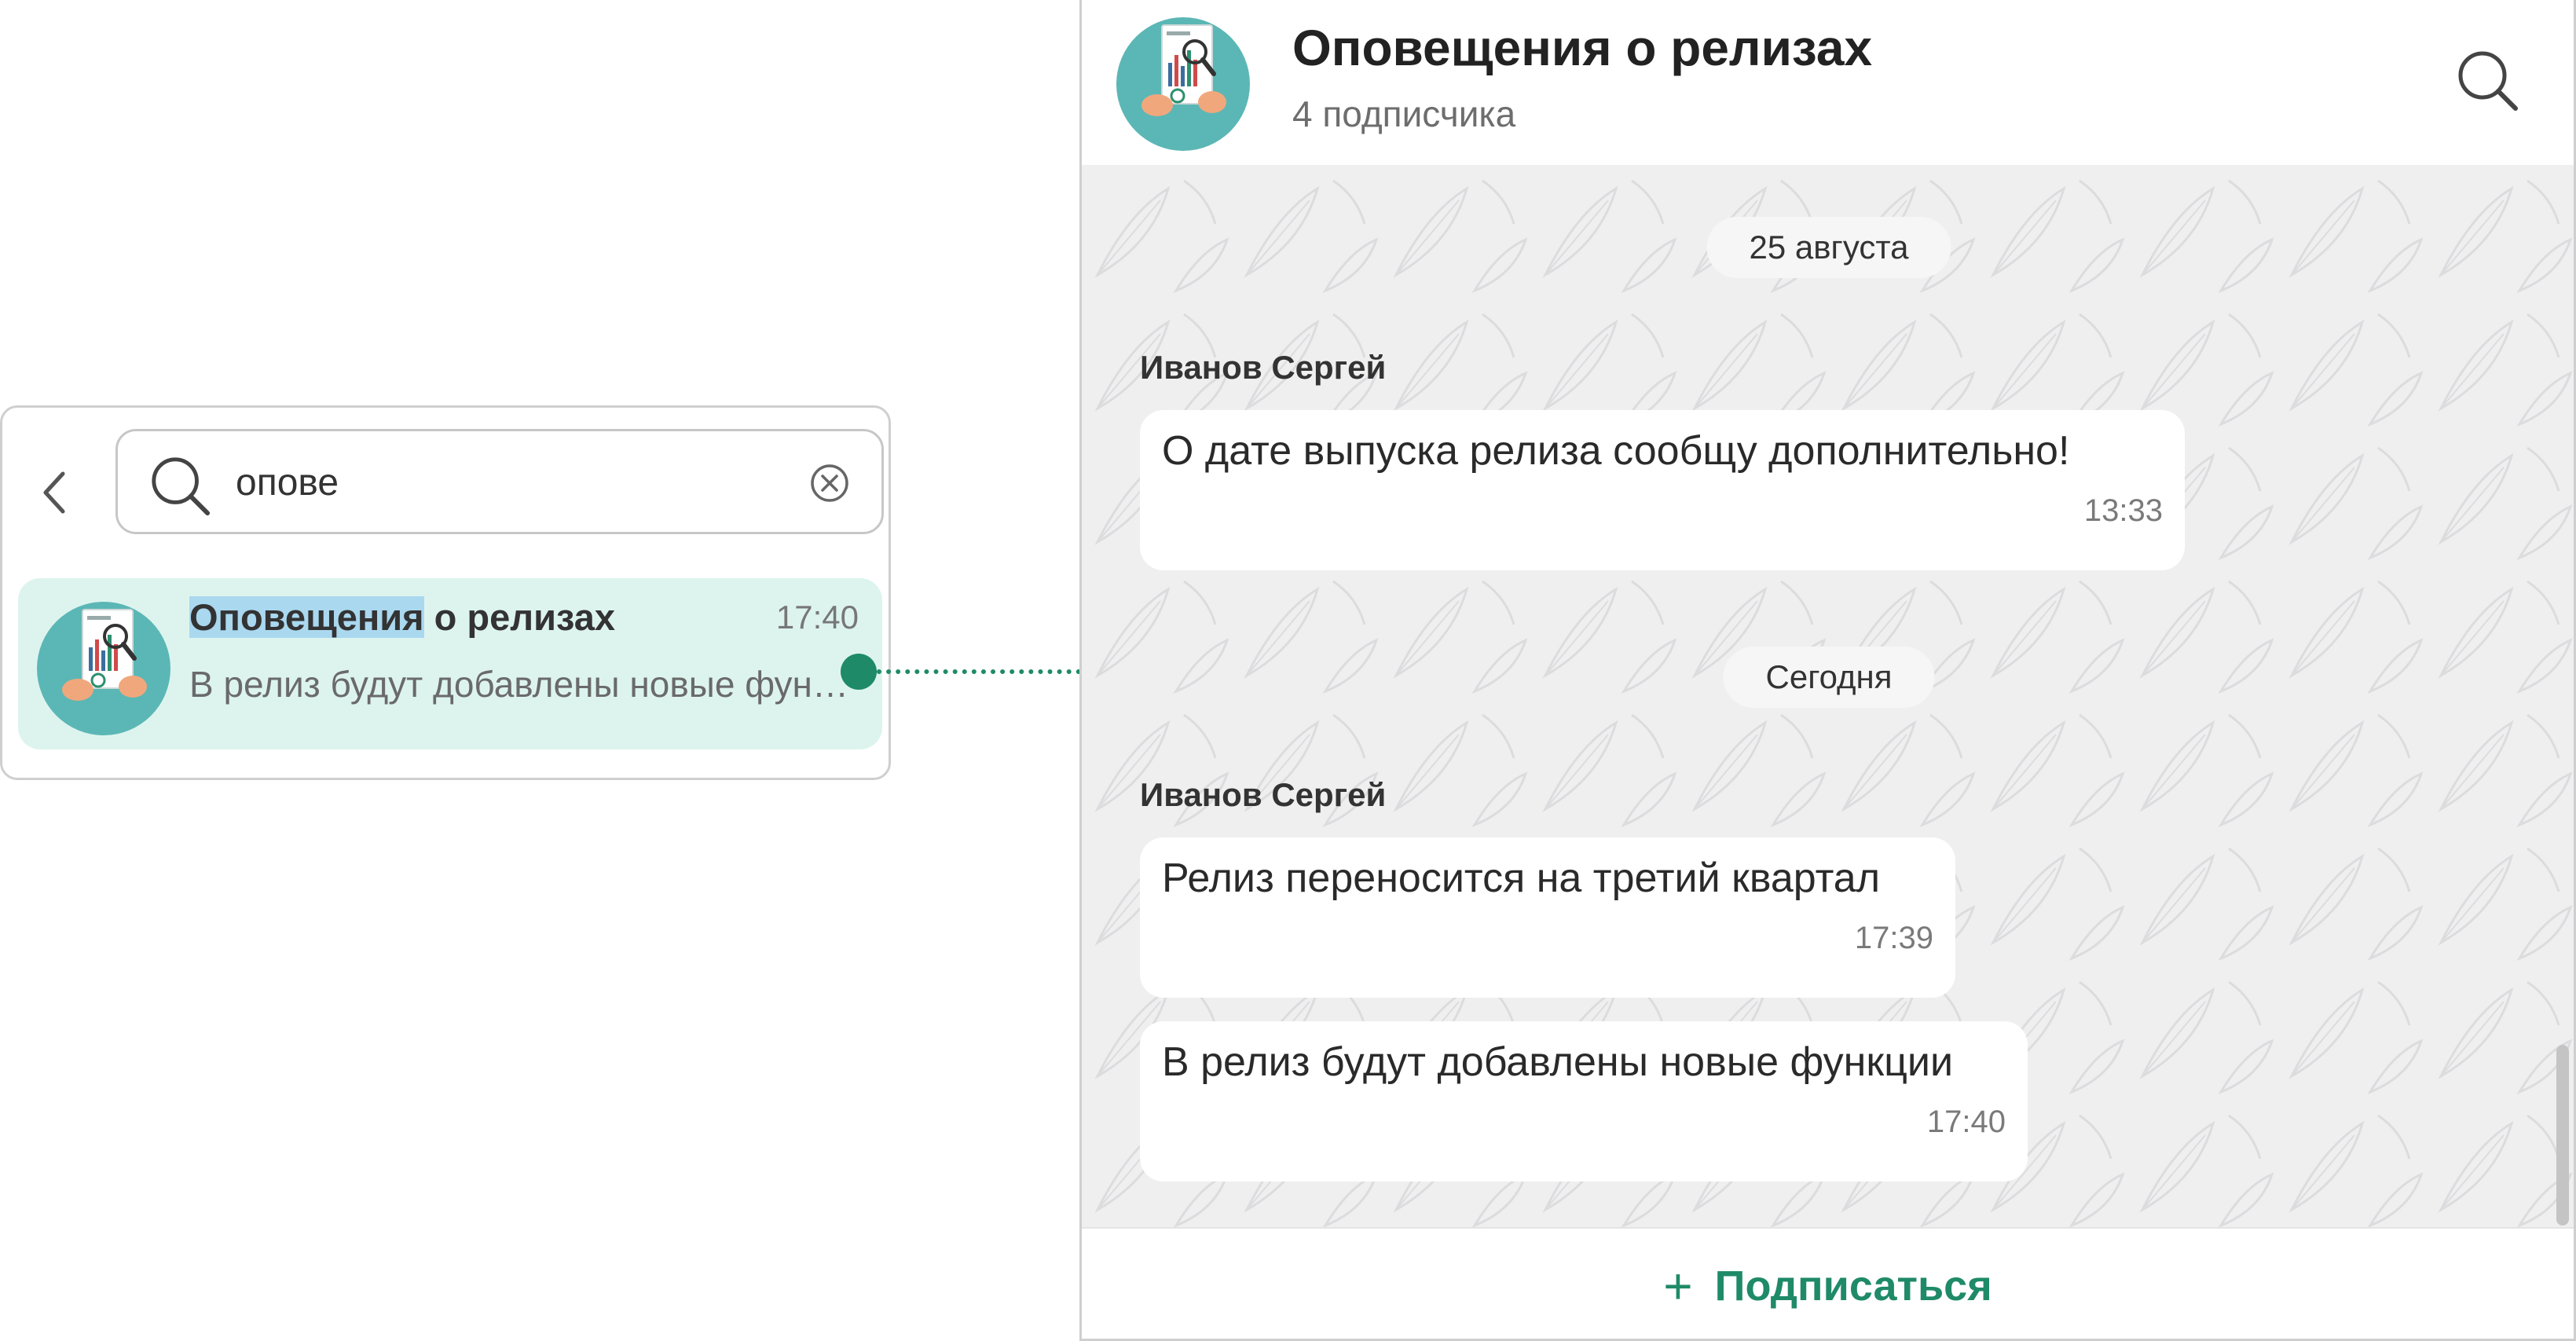 Image resolution: width=2576 pixels, height=1341 pixels. Describe the element at coordinates (1557, 1062) in the screenshot. I see `message-text: В релиз будут добавлены новые функции` at that location.